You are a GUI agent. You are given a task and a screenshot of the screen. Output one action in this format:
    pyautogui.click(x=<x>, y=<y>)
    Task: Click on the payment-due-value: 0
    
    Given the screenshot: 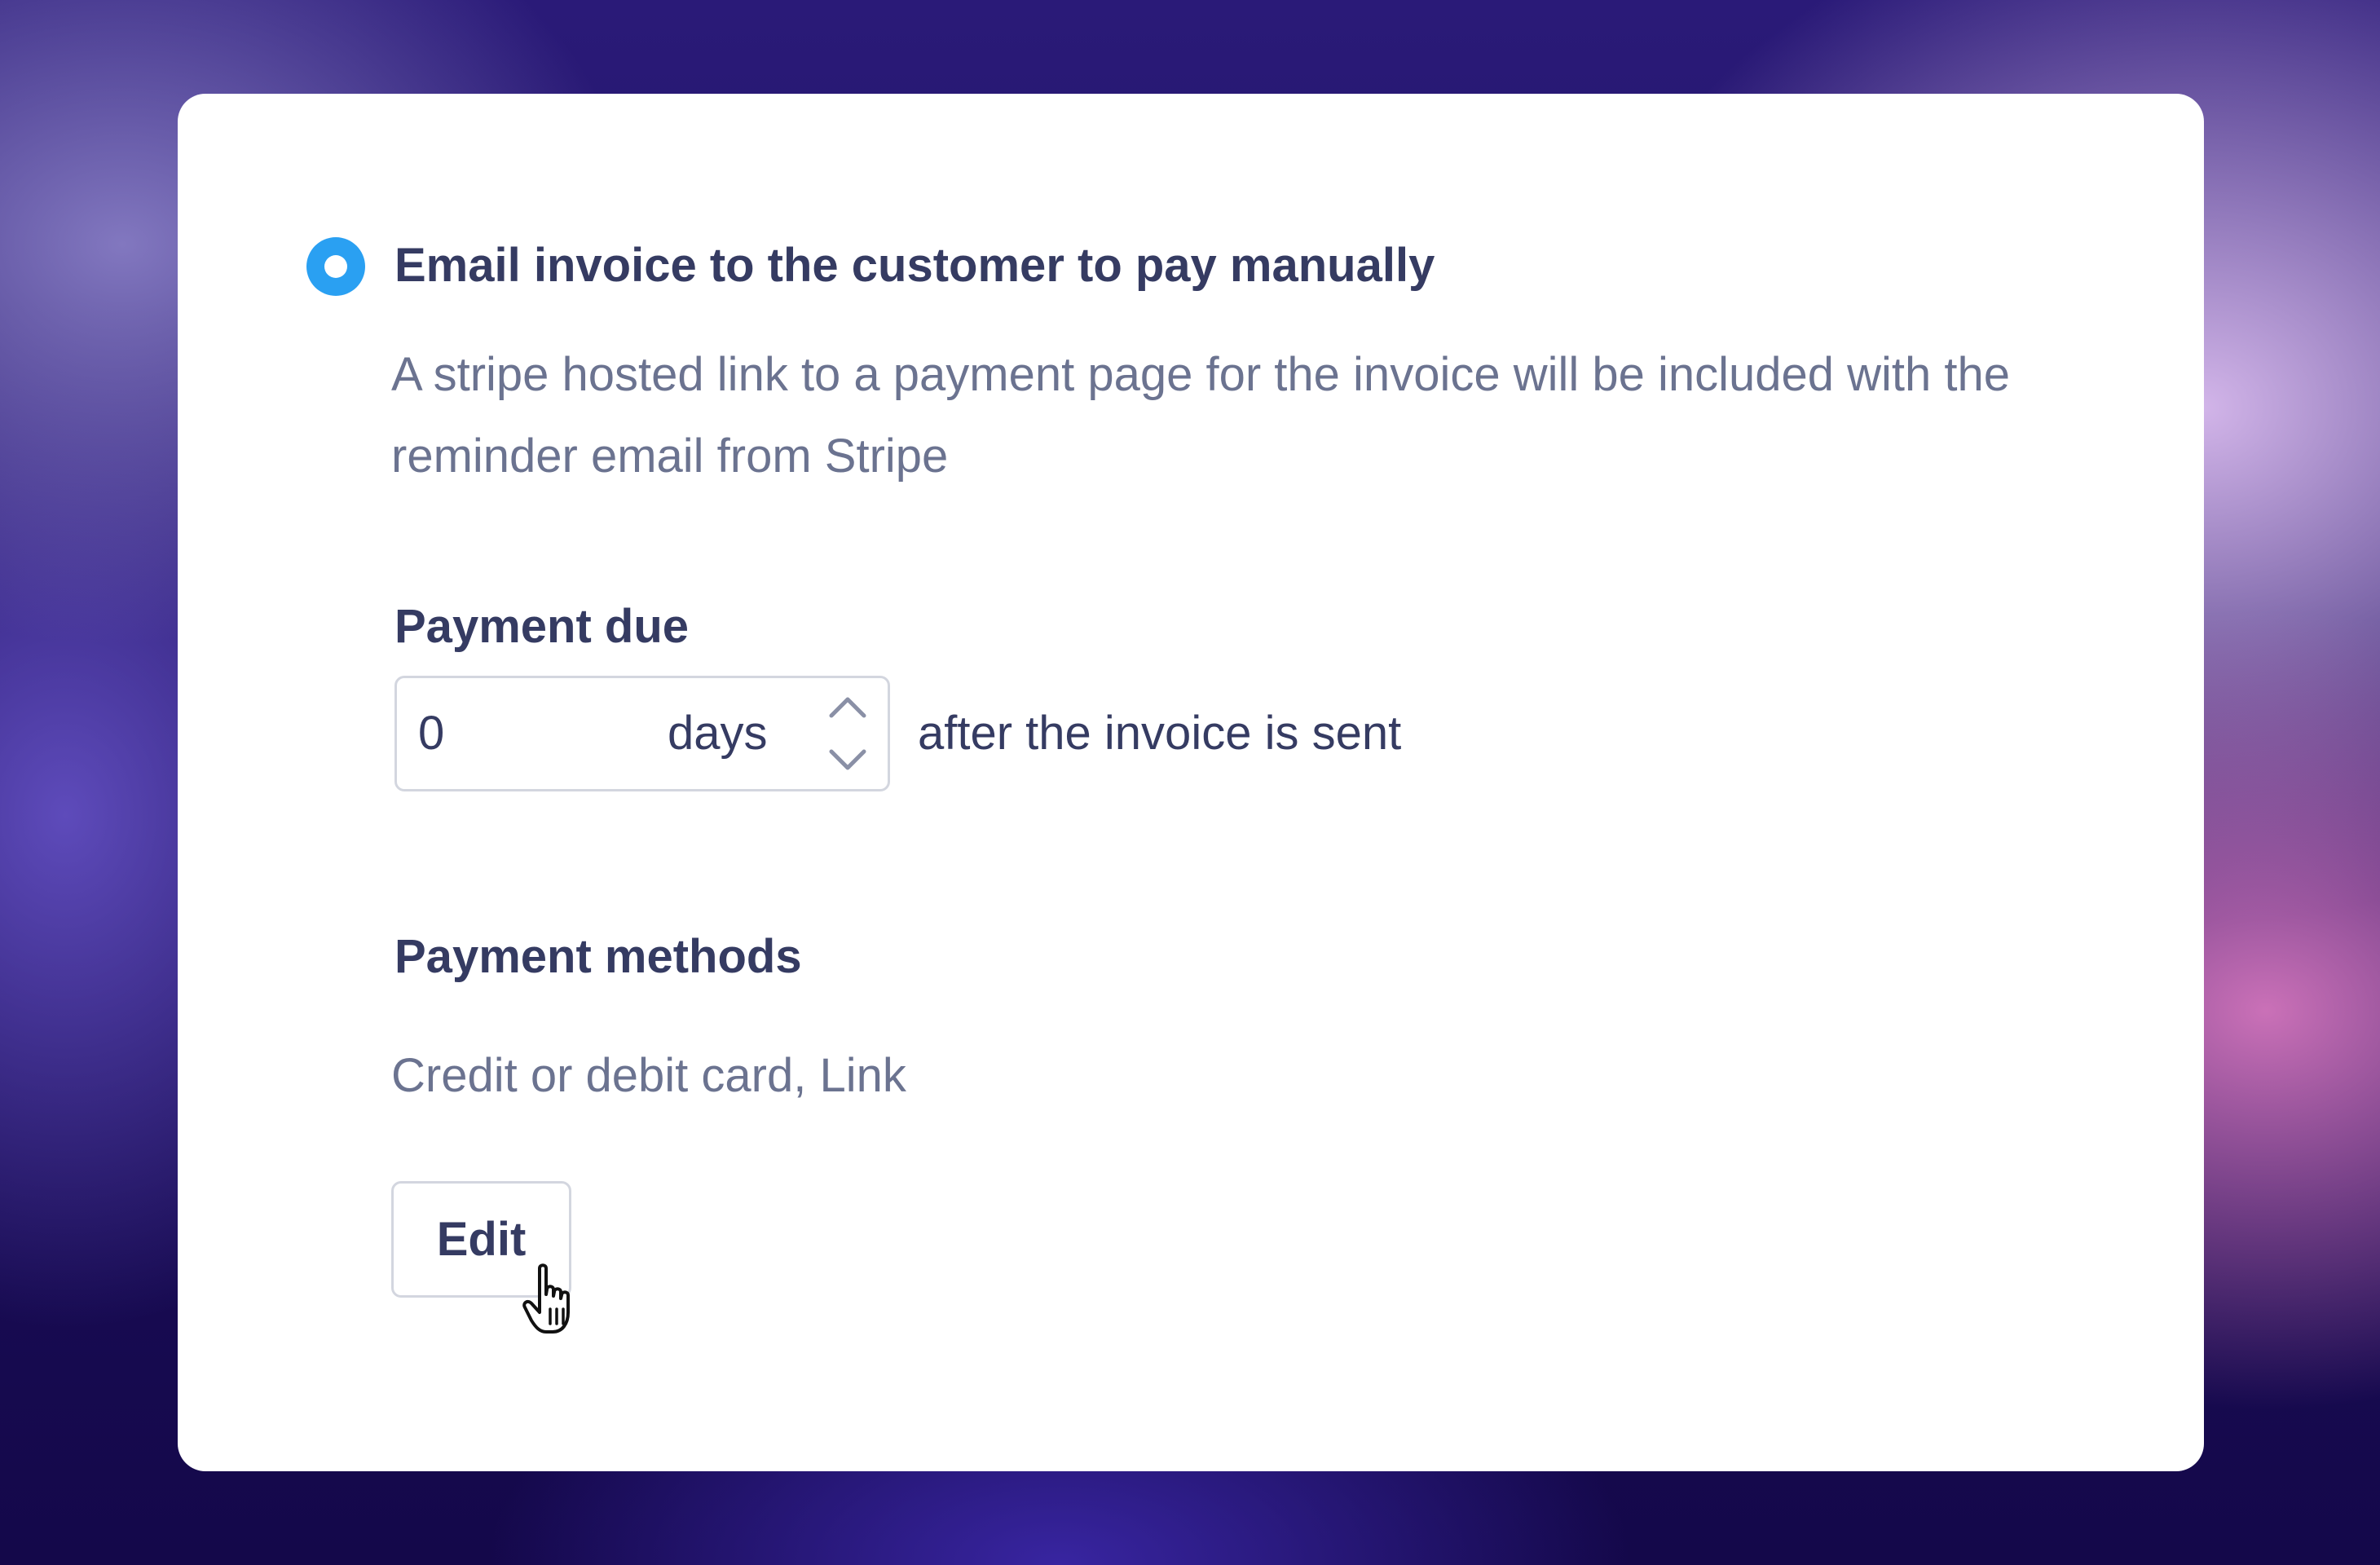 What is the action you would take?
    pyautogui.click(x=431, y=733)
    